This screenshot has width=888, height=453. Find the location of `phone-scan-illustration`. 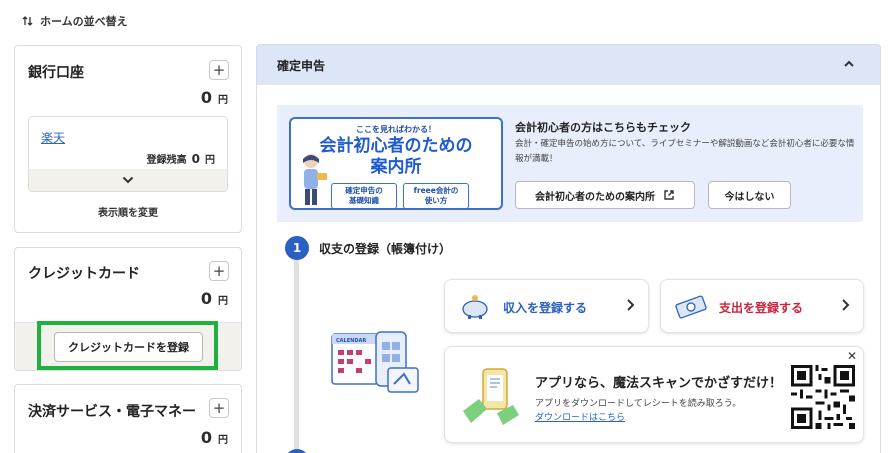

phone-scan-illustration is located at coordinates (491, 396).